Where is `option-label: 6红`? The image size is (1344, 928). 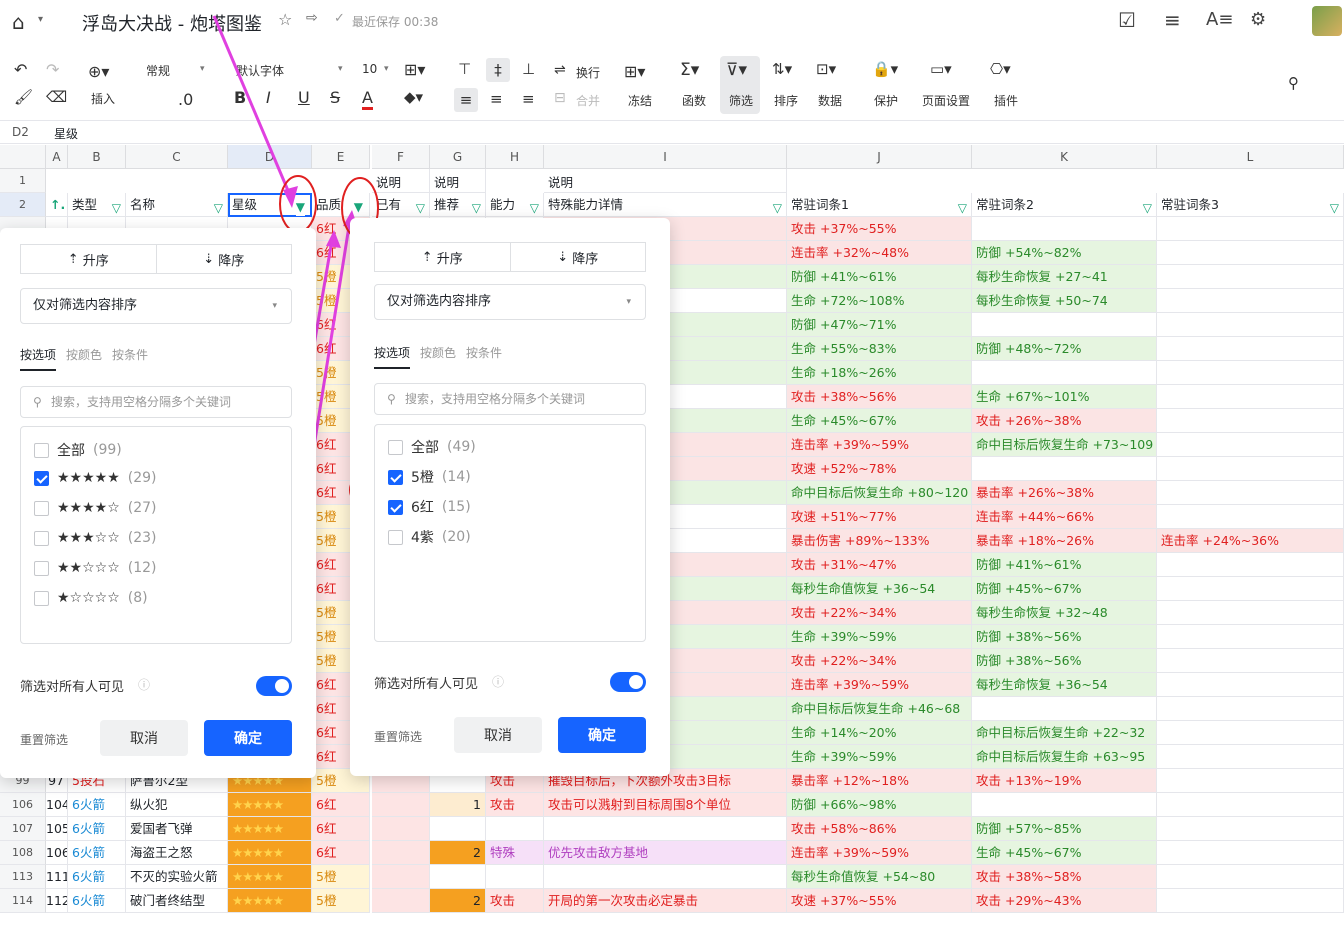 option-label: 6红 is located at coordinates (422, 508).